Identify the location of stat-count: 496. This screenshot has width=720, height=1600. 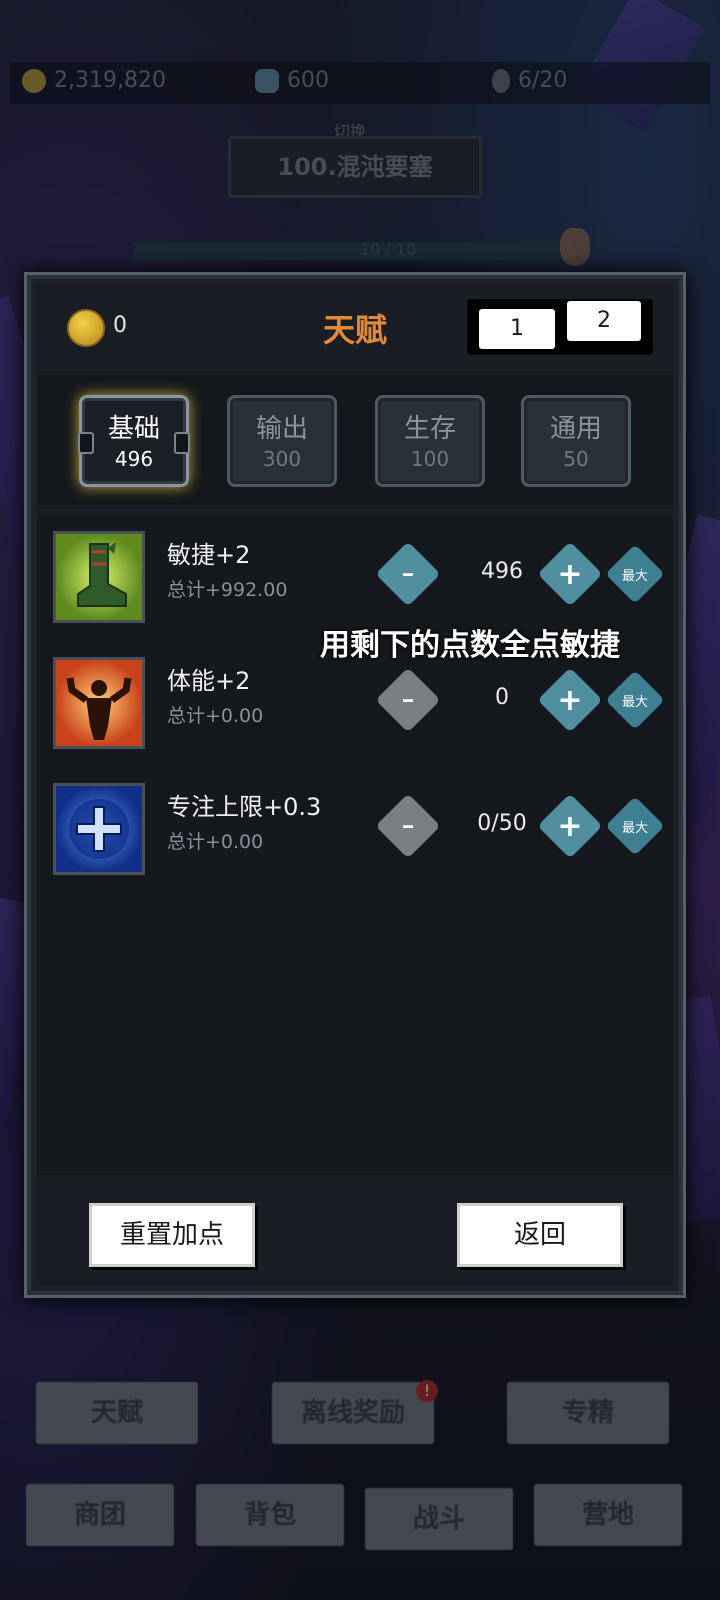
(502, 571).